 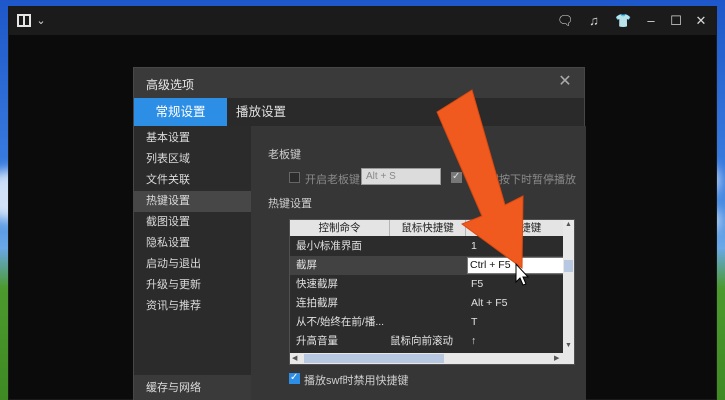 I want to click on row-command: 截屏, so click(x=306, y=265).